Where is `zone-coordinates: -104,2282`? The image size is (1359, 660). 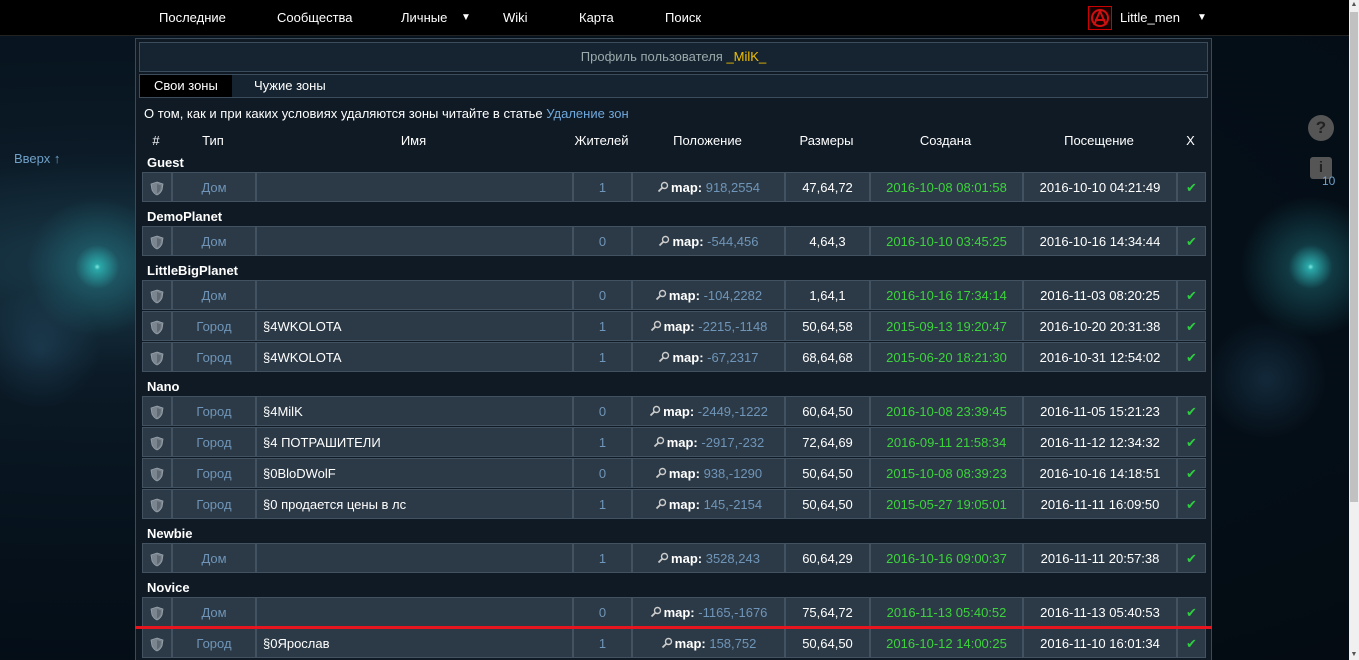
zone-coordinates: -104,2282 is located at coordinates (733, 295).